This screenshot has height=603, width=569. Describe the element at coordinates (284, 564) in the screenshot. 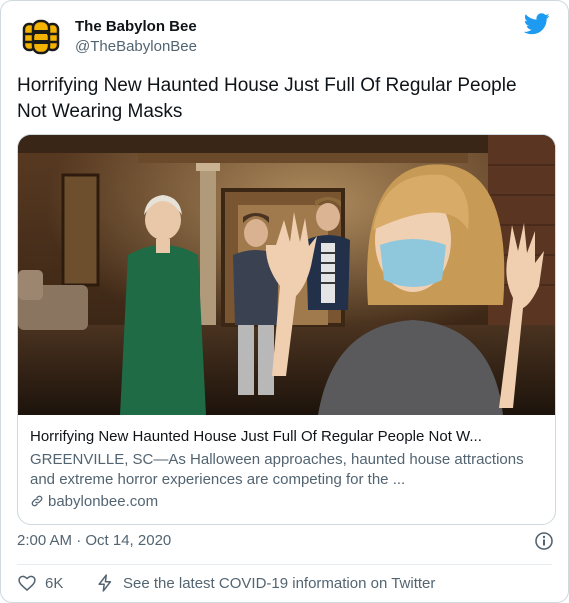

I see `divider` at that location.